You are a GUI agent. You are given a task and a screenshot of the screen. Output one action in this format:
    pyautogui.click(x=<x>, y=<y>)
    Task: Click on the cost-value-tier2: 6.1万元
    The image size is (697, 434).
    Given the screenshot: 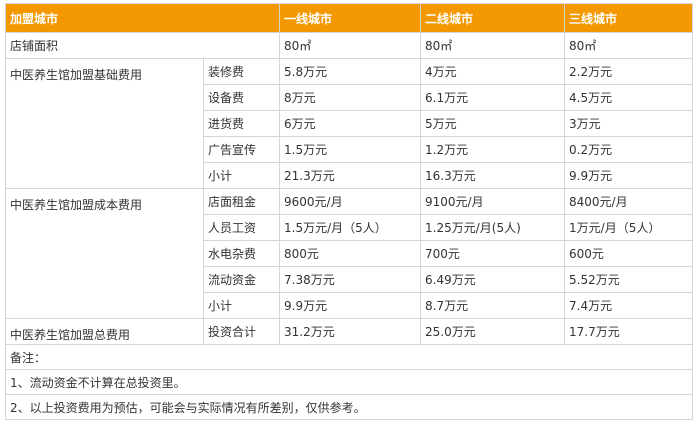 What is the action you would take?
    pyautogui.click(x=493, y=97)
    